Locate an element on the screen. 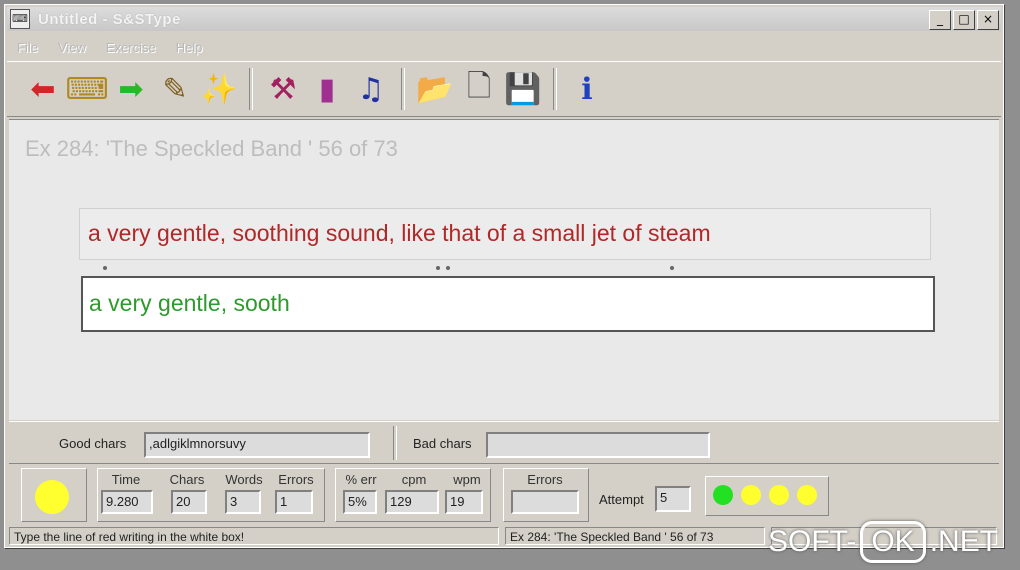  toolbar-button-cursor-tool: ⚒ is located at coordinates (283, 89).